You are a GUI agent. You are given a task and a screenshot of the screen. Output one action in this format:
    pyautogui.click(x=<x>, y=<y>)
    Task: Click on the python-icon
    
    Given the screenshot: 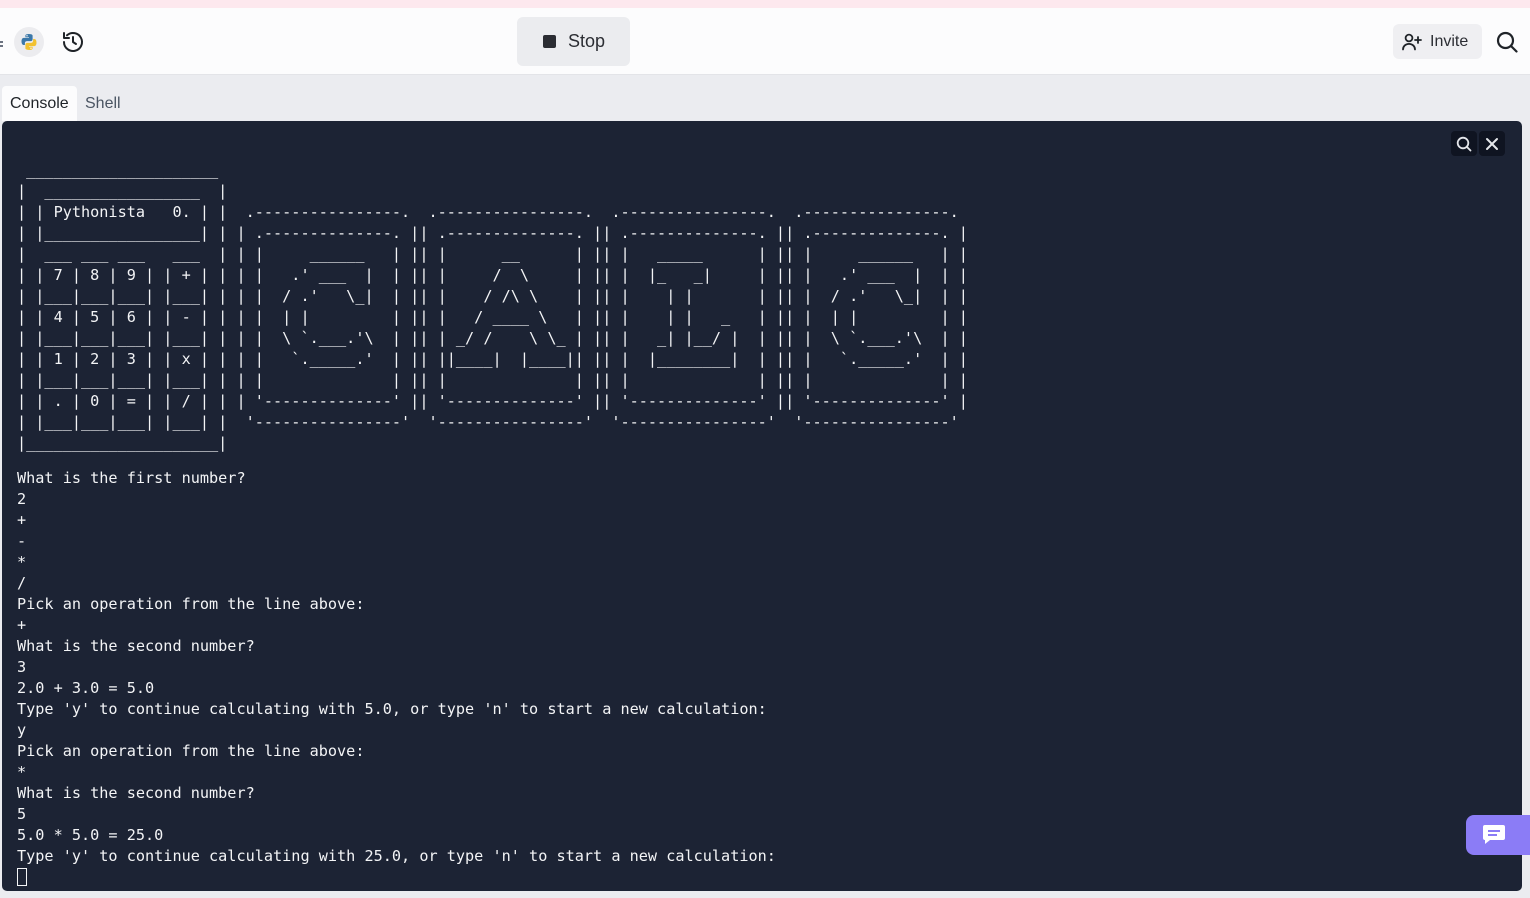 What is the action you would take?
    pyautogui.click(x=29, y=42)
    